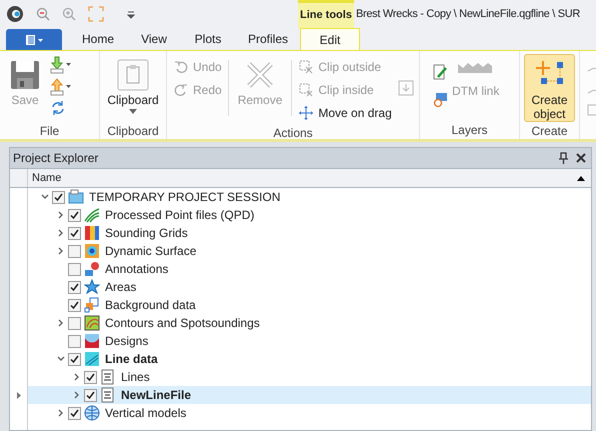 This screenshot has height=431, width=596. Describe the element at coordinates (58, 108) in the screenshot. I see `refresh-icon` at that location.